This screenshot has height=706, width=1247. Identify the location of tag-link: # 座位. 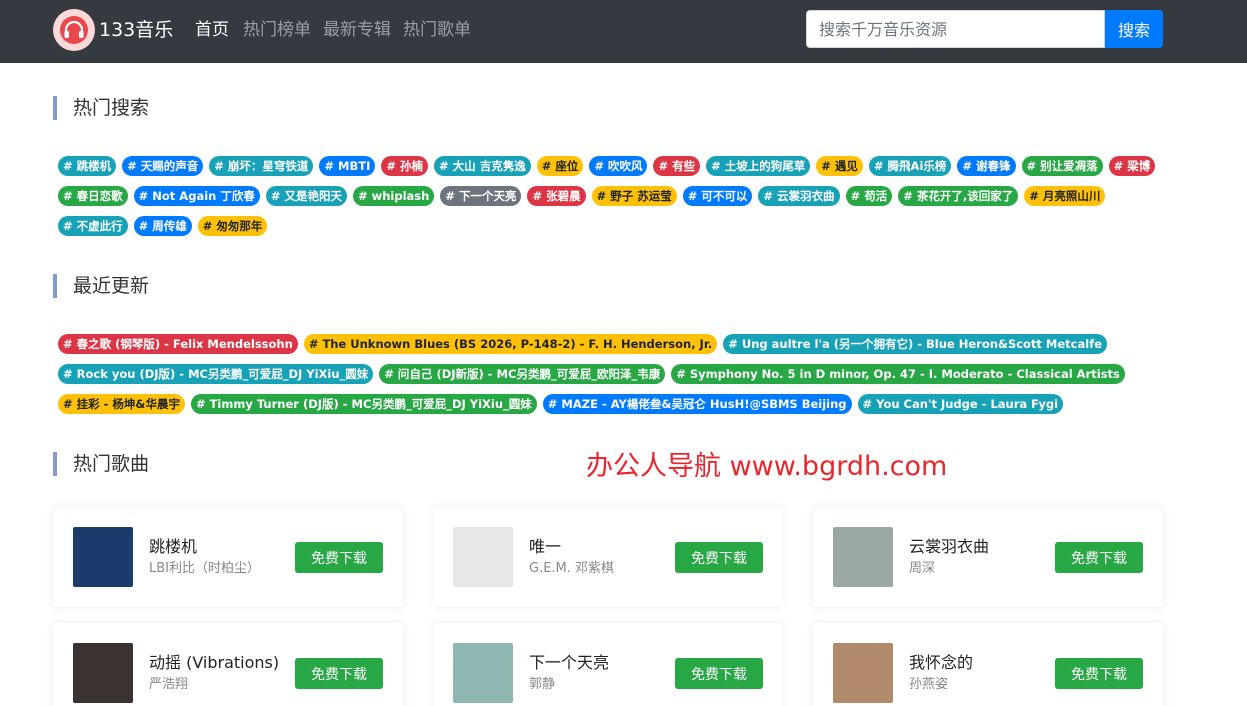
(560, 166).